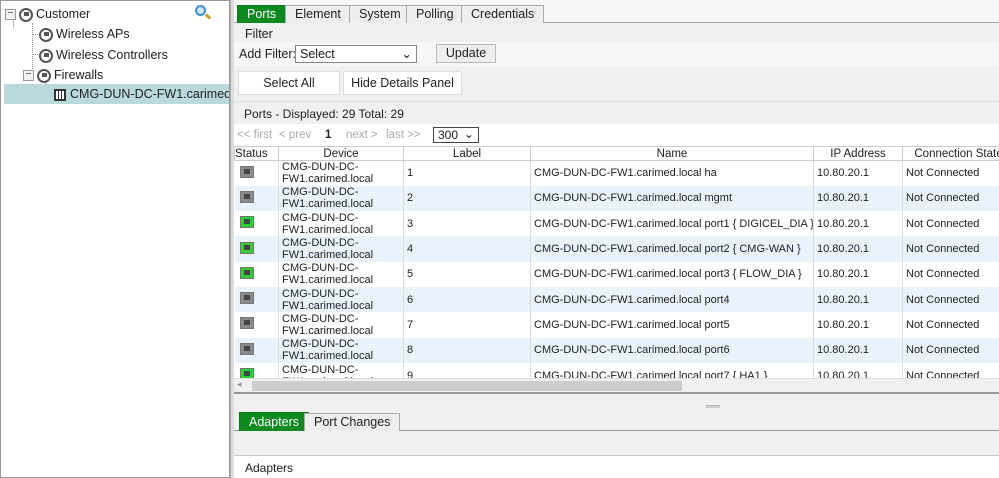 Image resolution: width=999 pixels, height=478 pixels. What do you see at coordinates (63, 75) in the screenshot?
I see `tree-node-firewalls: − Firewalls` at bounding box center [63, 75].